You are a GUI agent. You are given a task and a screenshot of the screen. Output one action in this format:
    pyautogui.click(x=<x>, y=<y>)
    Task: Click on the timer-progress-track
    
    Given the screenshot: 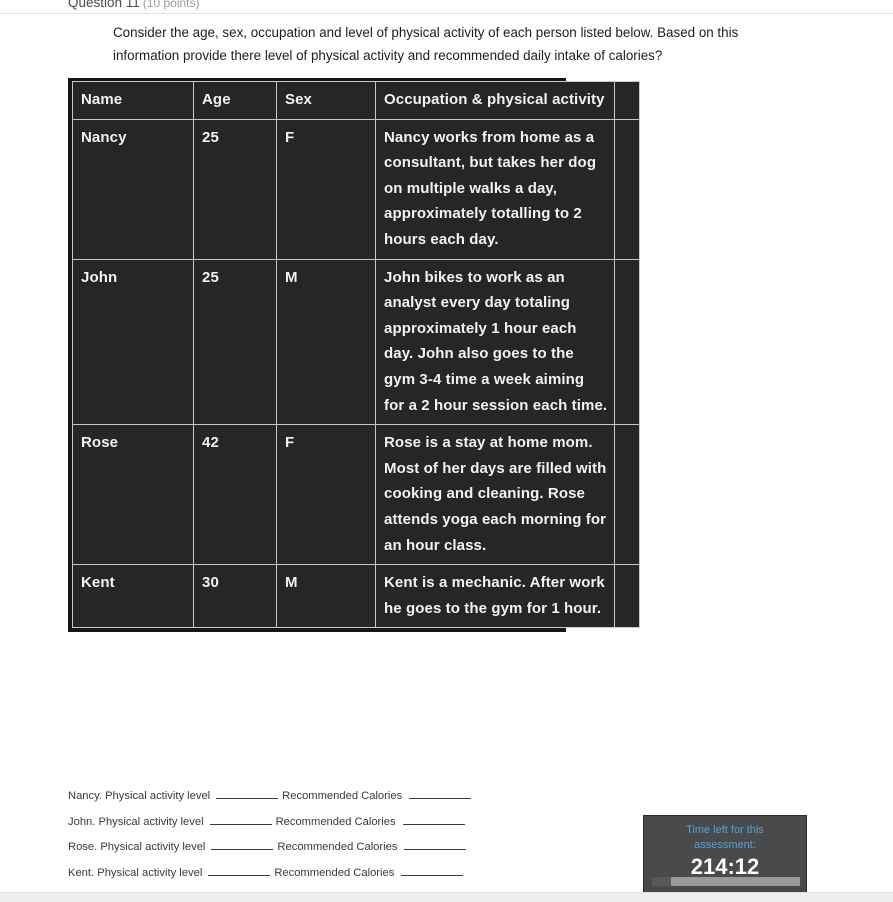 What is the action you would take?
    pyautogui.click(x=726, y=881)
    